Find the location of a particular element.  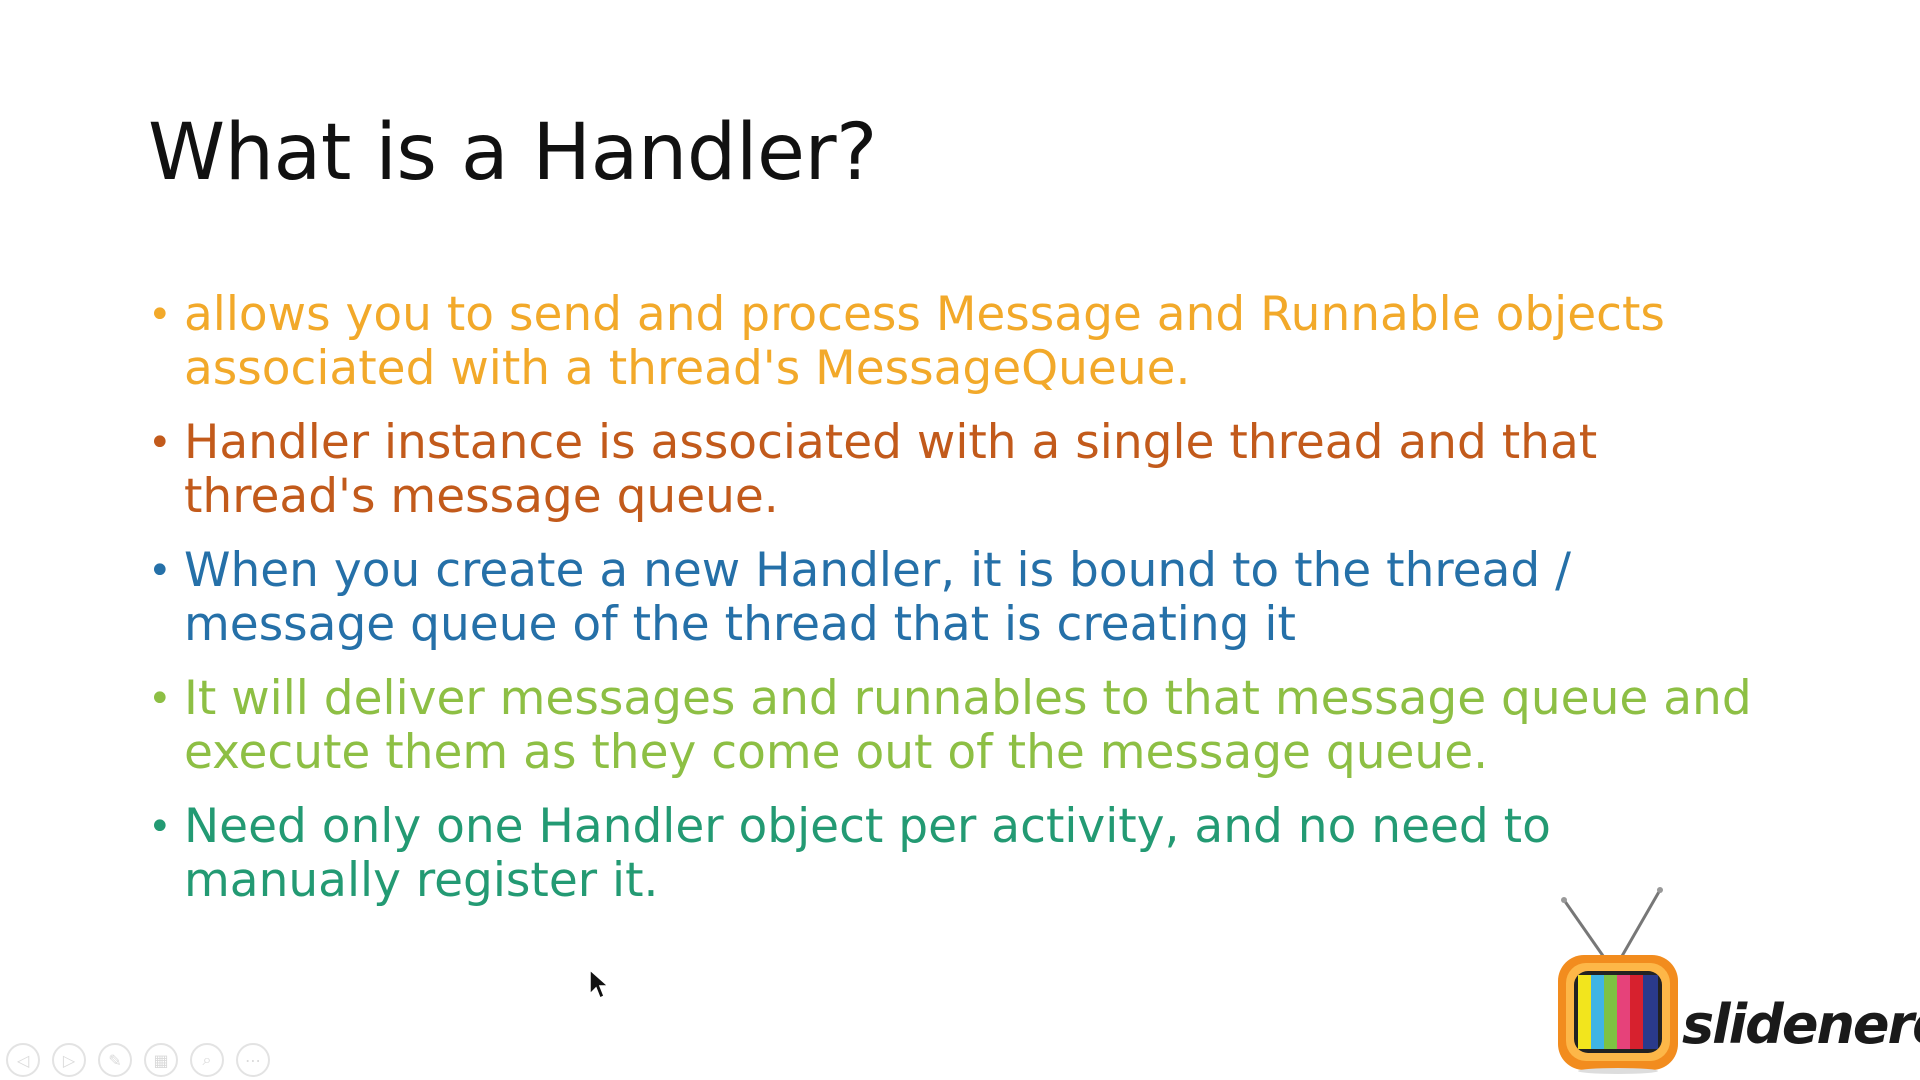

magnifier-icon: ⌕ is located at coordinates (207, 1059).